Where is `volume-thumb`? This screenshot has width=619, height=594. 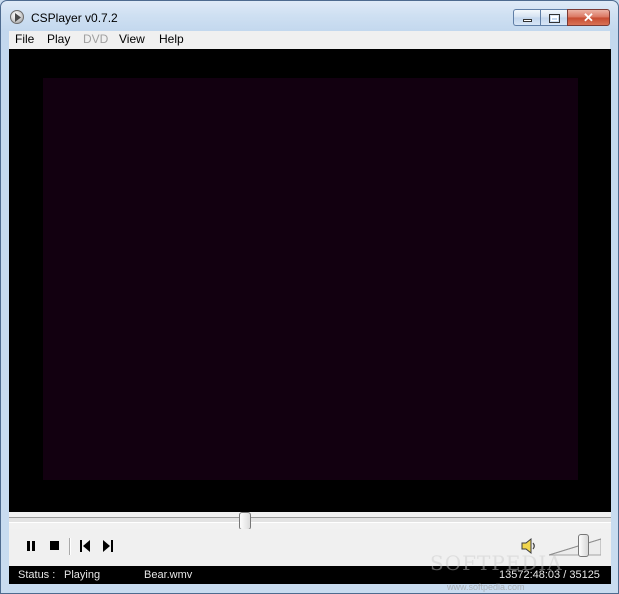 volume-thumb is located at coordinates (583, 545).